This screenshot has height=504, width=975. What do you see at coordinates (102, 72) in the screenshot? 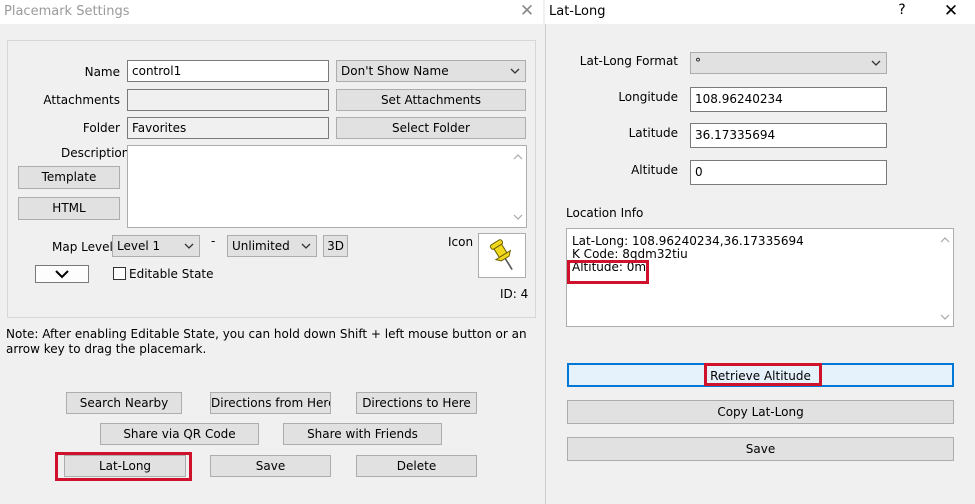
I see `name-label: Name` at bounding box center [102, 72].